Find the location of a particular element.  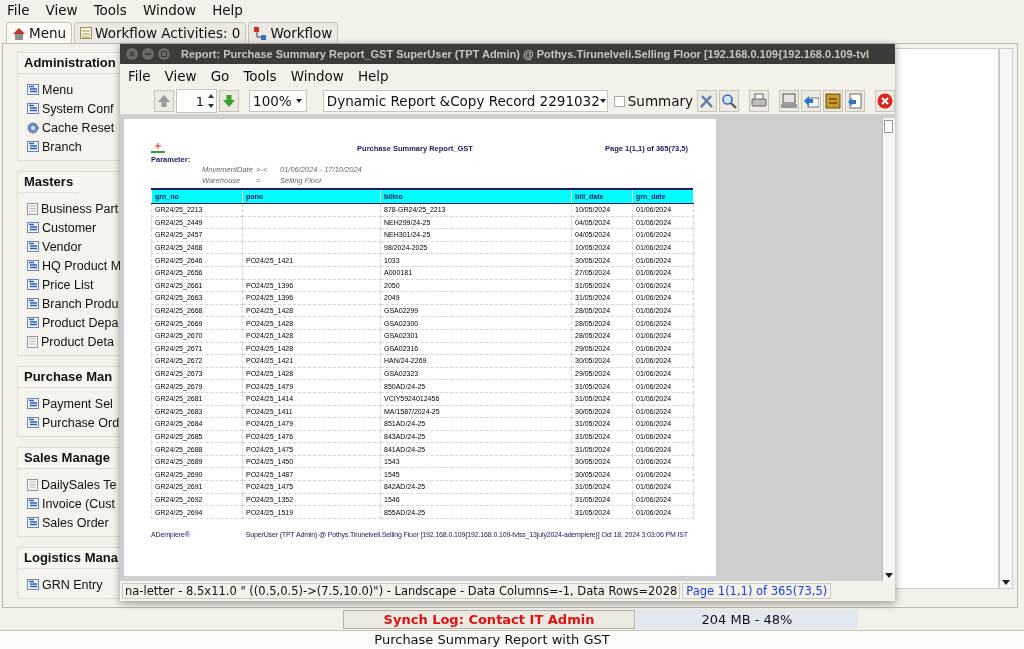

cabinet-icon is located at coordinates (833, 101).